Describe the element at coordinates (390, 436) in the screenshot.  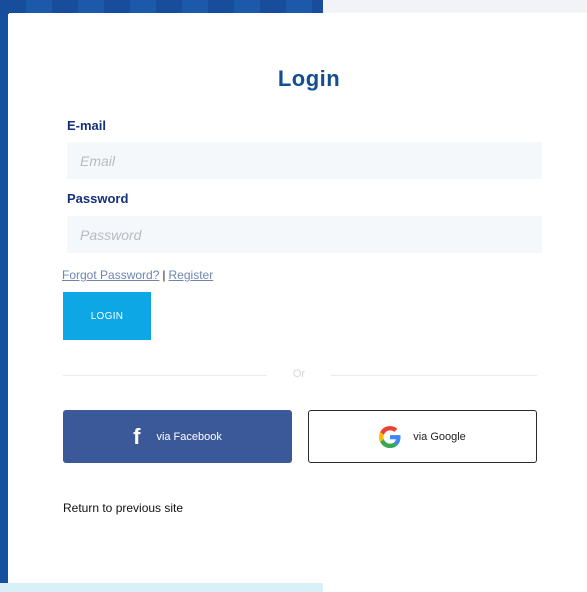
I see `google-icon` at that location.